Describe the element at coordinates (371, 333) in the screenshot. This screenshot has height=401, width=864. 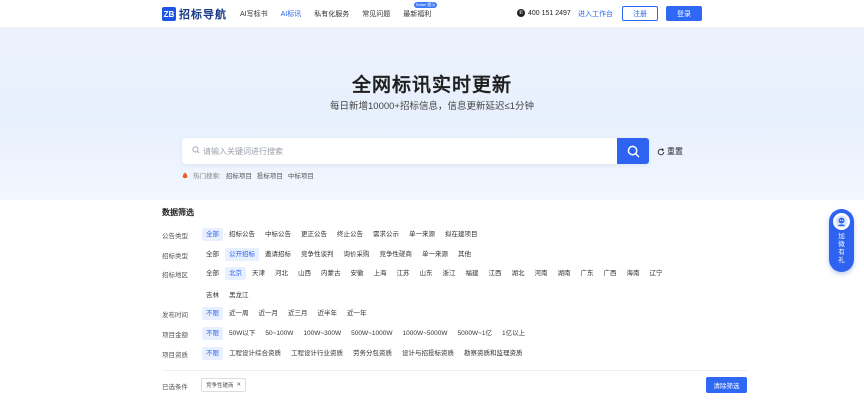
I see `filter-option: 500W~1000W` at that location.